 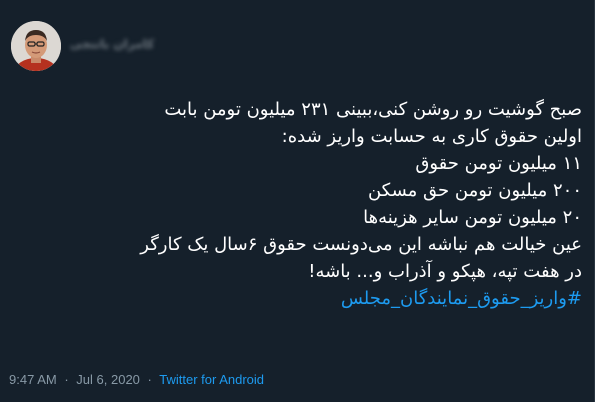 What do you see at coordinates (431, 136) in the screenshot?
I see `tweet-line: اولین حقوق کاری به حسابت واریز شده:` at bounding box center [431, 136].